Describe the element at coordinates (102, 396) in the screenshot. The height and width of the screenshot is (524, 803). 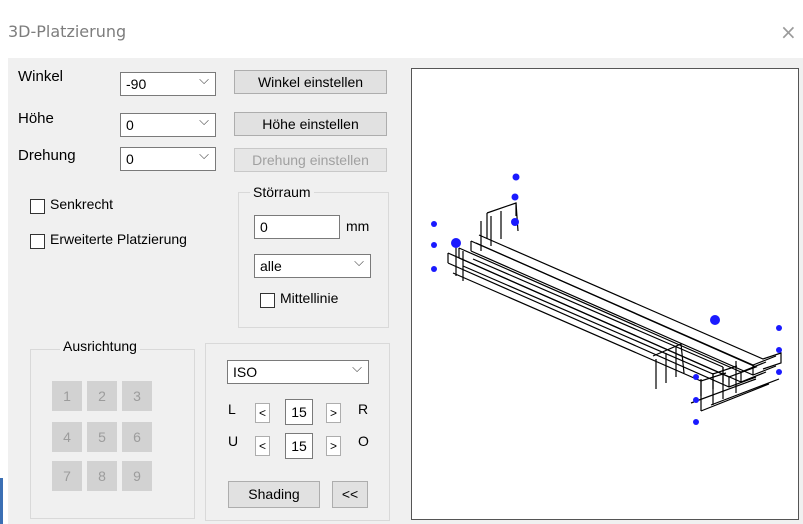
I see `ausrichtung-button-2: 2` at that location.